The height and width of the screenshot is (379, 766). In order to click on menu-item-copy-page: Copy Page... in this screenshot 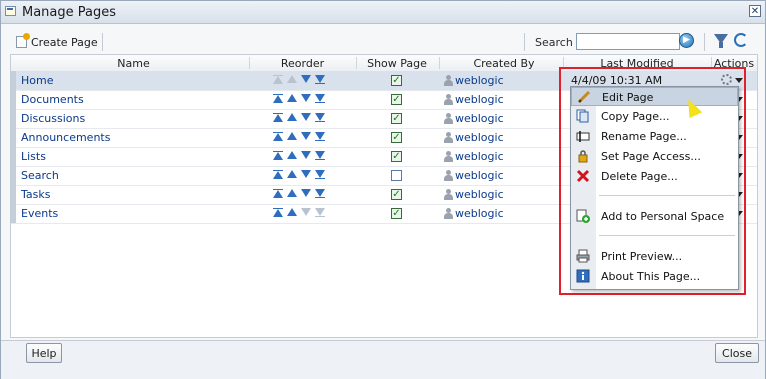, I will do `click(654, 116)`.